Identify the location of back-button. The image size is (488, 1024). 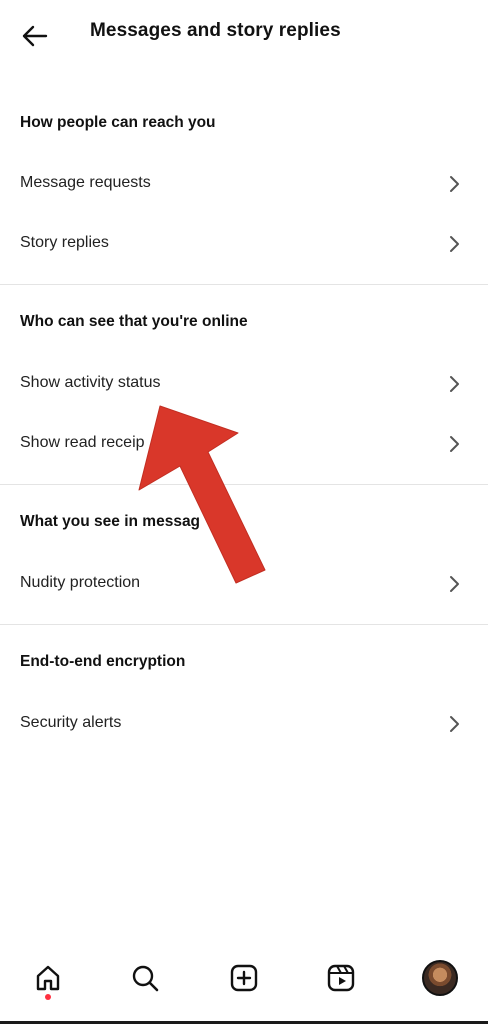
(34, 36).